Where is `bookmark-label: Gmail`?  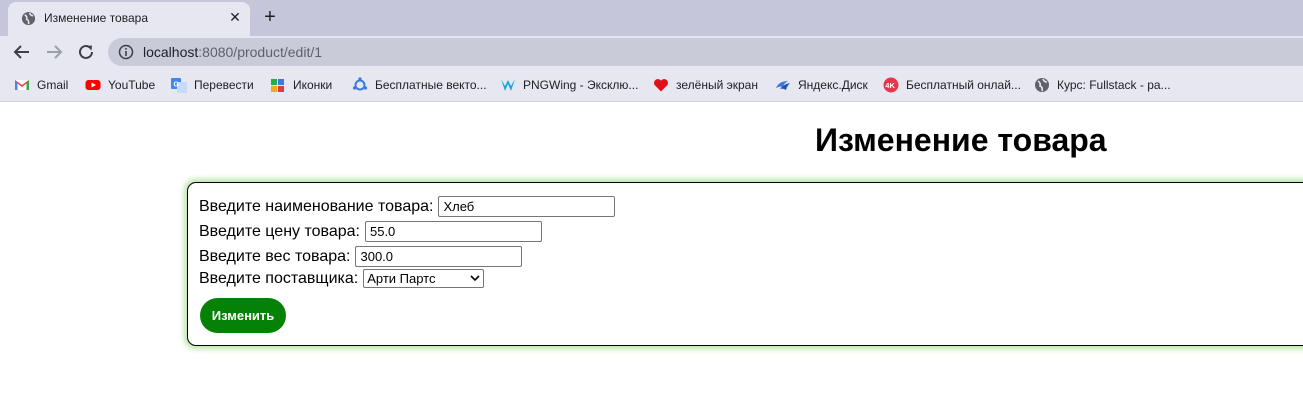
bookmark-label: Gmail is located at coordinates (53, 85).